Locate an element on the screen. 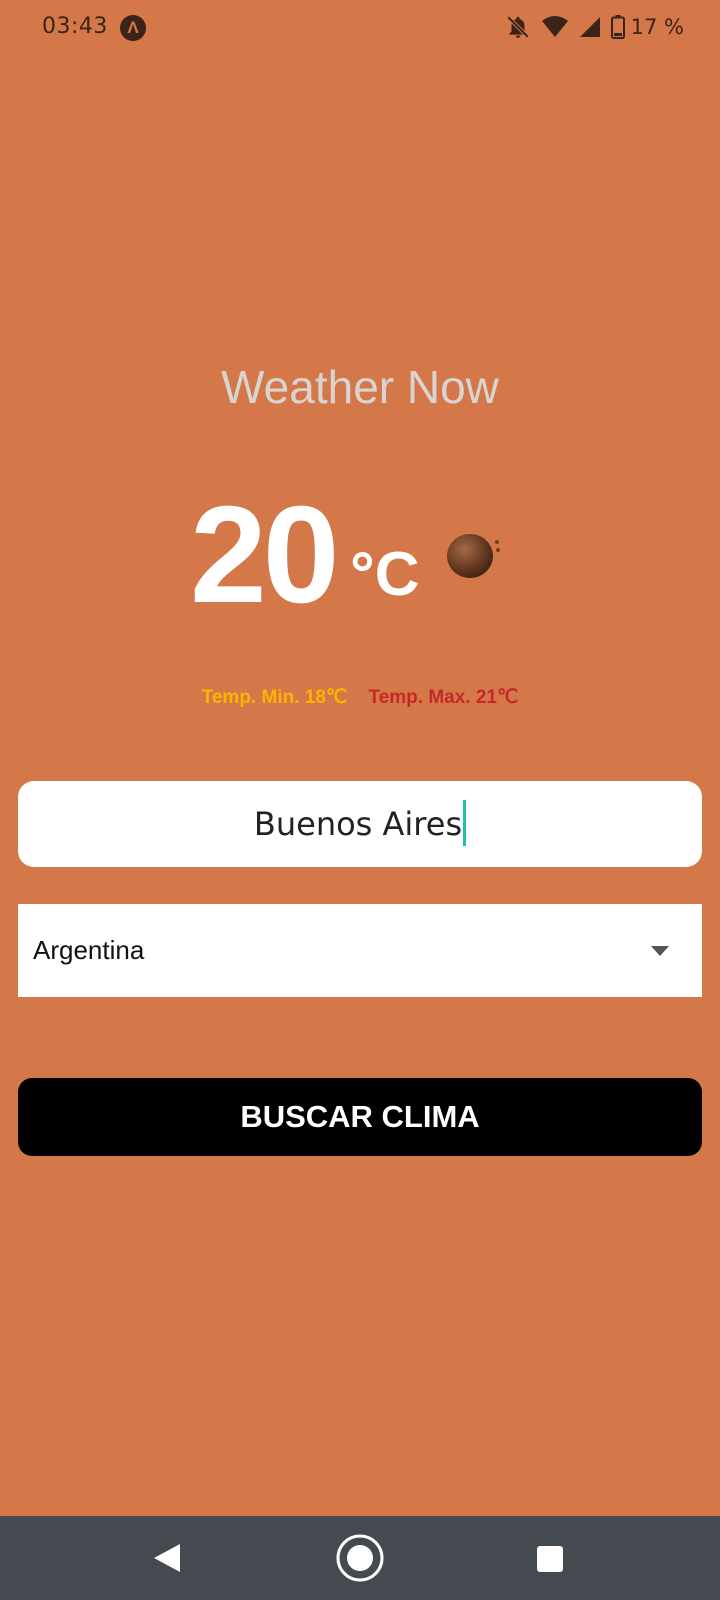 Image resolution: width=720 pixels, height=1600 pixels. max-temperature: Temp. Max. 21℃ is located at coordinates (443, 697).